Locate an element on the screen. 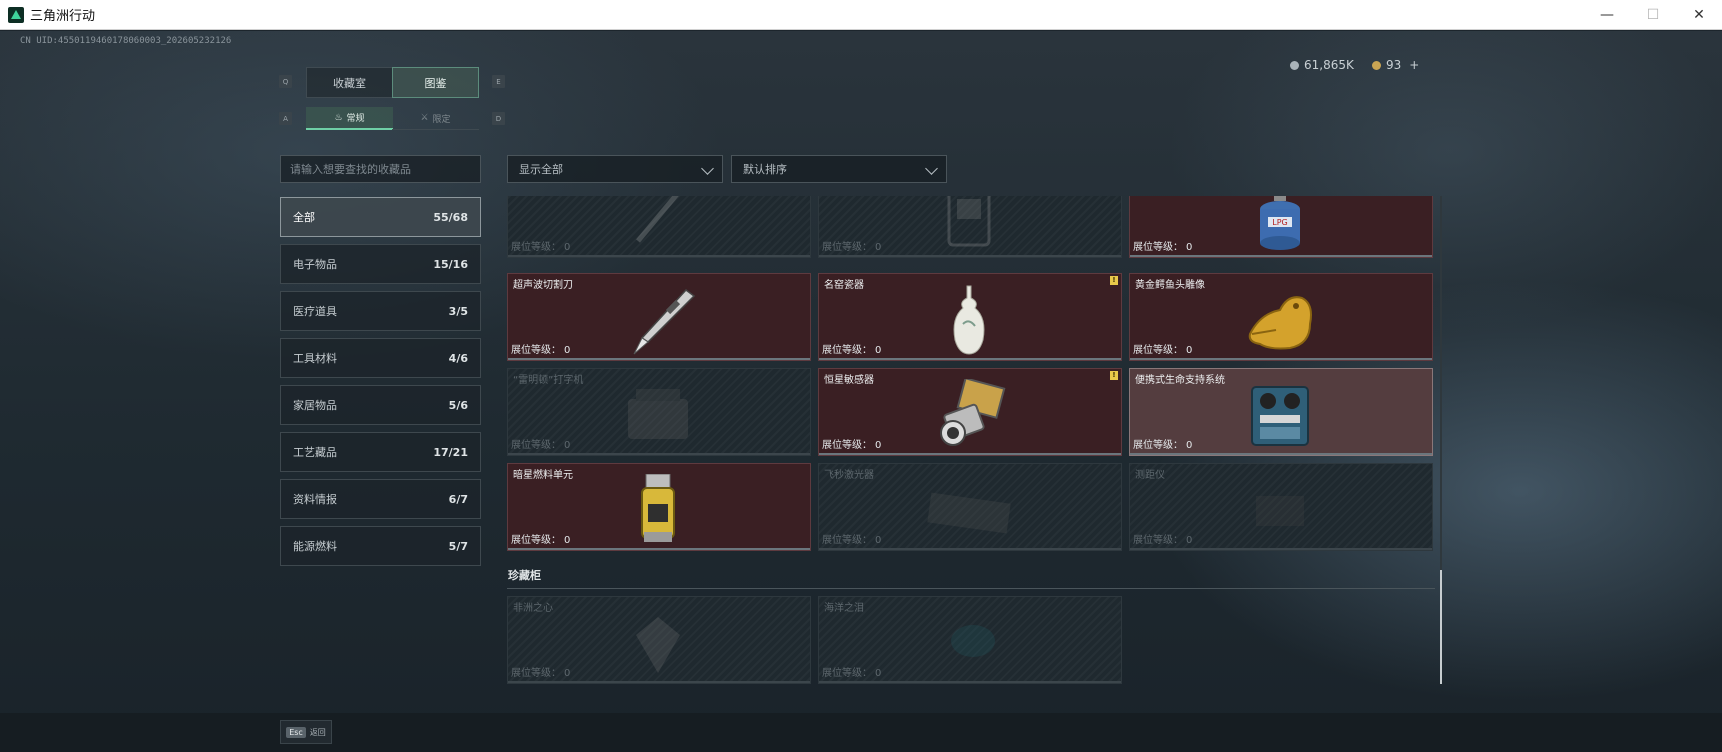 The height and width of the screenshot is (752, 1722). collection-card: 非洲之心 展位等级： 0 is located at coordinates (659, 640).